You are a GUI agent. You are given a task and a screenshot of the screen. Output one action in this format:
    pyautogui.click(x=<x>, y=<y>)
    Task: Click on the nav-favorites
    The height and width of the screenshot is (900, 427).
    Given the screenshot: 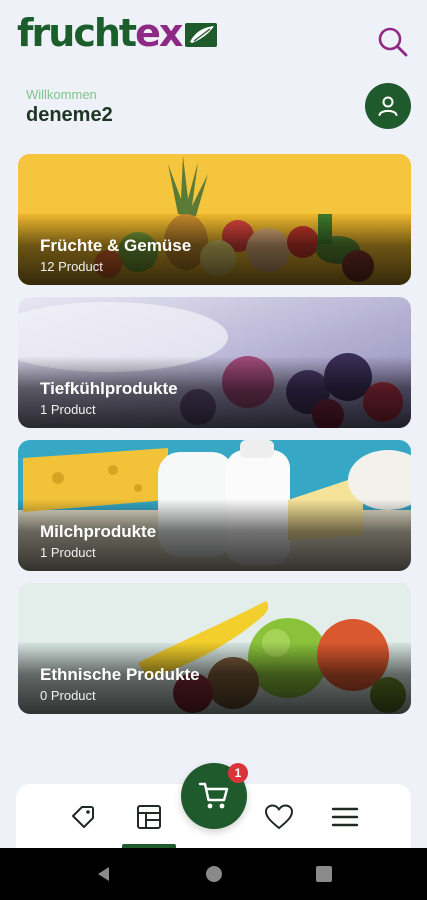 What is the action you would take?
    pyautogui.click(x=279, y=817)
    